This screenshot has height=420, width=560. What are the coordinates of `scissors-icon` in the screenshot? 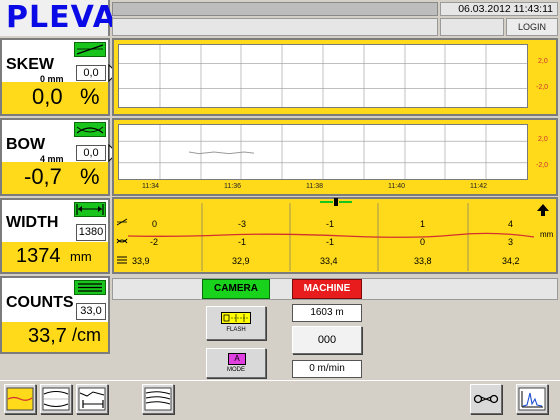 It's located at (486, 399).